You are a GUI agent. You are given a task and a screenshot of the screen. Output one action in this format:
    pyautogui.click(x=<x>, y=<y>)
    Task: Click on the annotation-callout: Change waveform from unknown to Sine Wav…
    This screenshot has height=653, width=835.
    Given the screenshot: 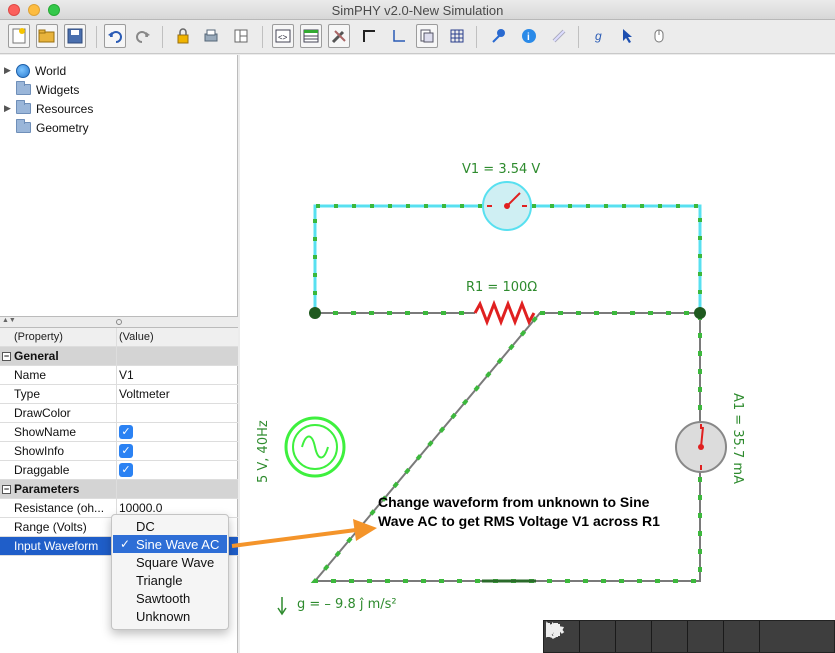 What is the action you would take?
    pyautogui.click(x=519, y=511)
    